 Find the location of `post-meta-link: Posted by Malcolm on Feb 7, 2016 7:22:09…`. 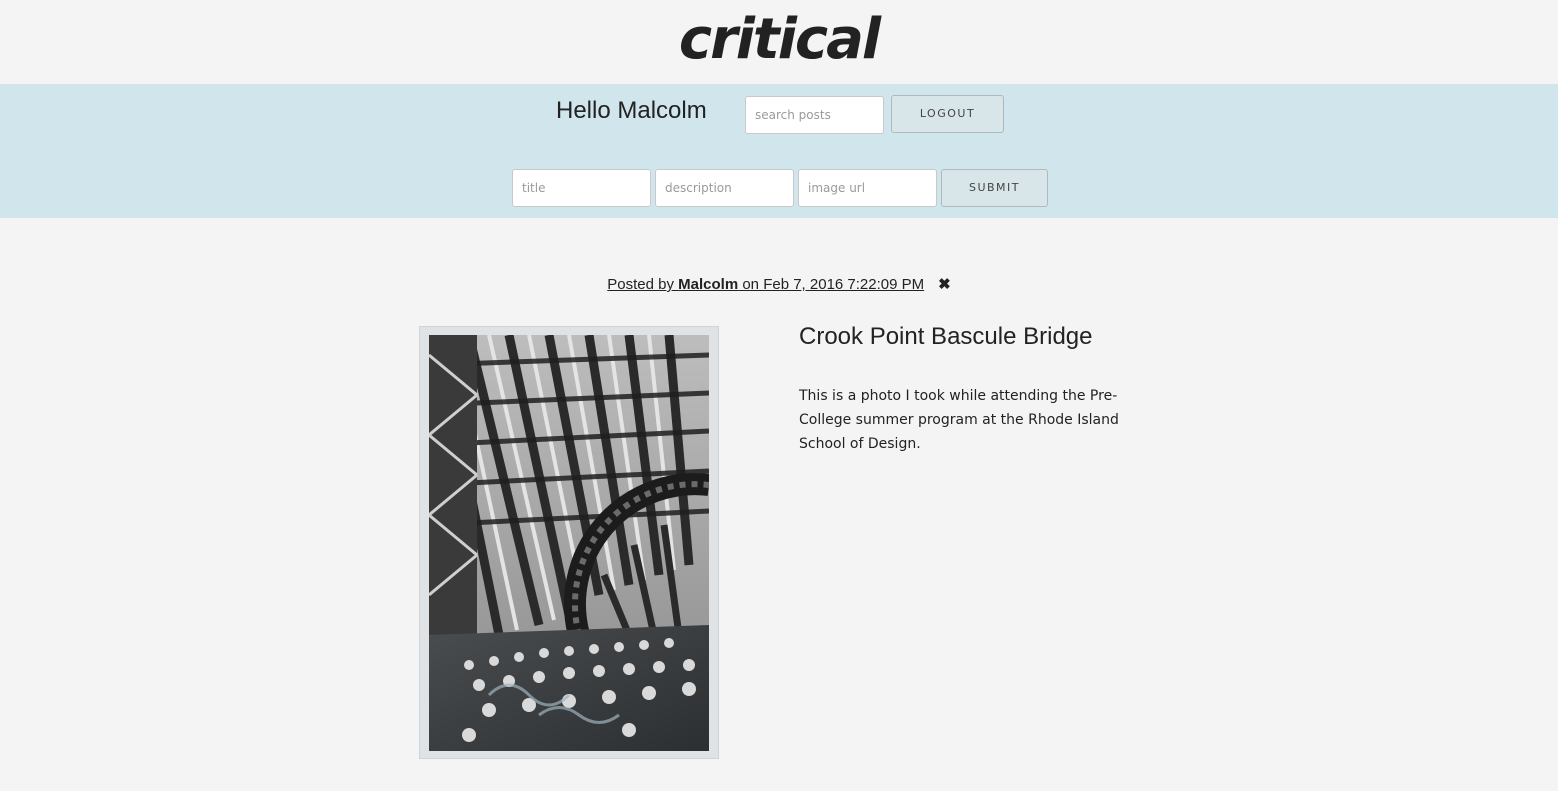

post-meta-link: Posted by Malcolm on Feb 7, 2016 7:22:09… is located at coordinates (765, 284).